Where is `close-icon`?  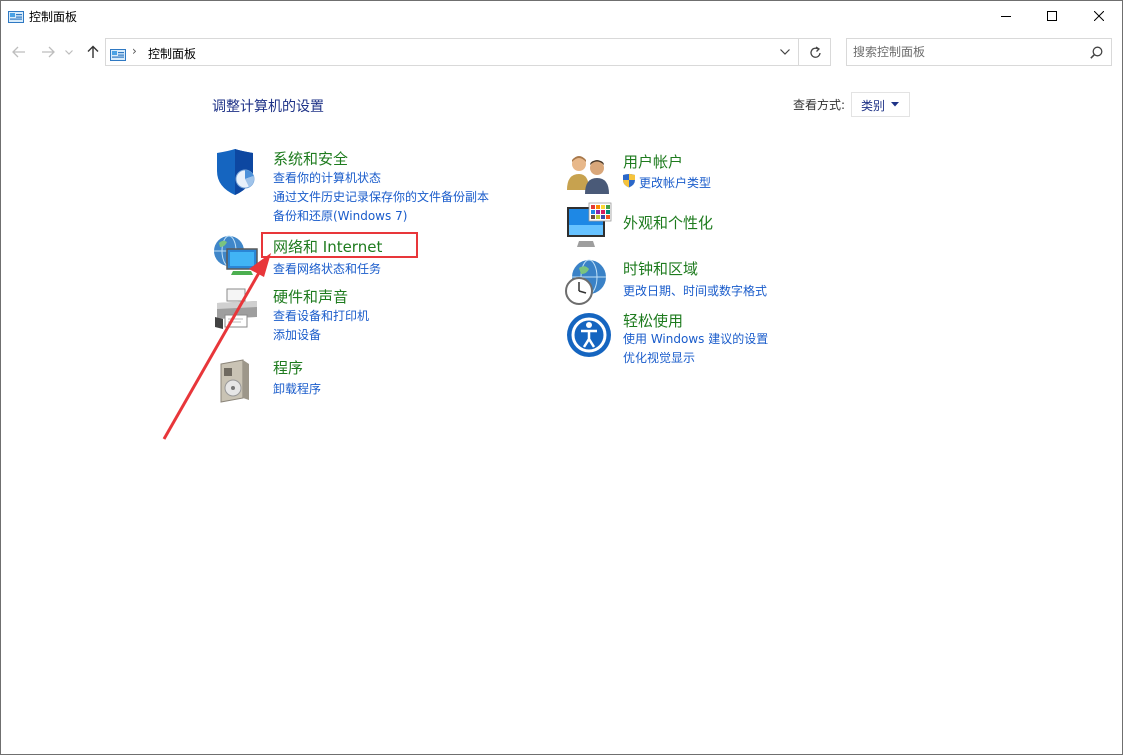
close-icon is located at coordinates (1099, 16).